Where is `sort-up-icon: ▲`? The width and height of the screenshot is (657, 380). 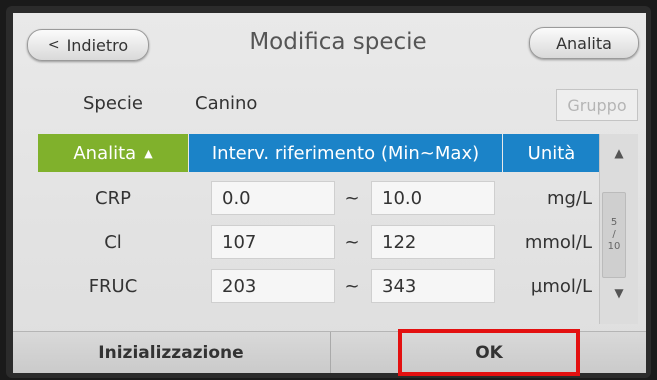 sort-up-icon: ▲ is located at coordinates (148, 153).